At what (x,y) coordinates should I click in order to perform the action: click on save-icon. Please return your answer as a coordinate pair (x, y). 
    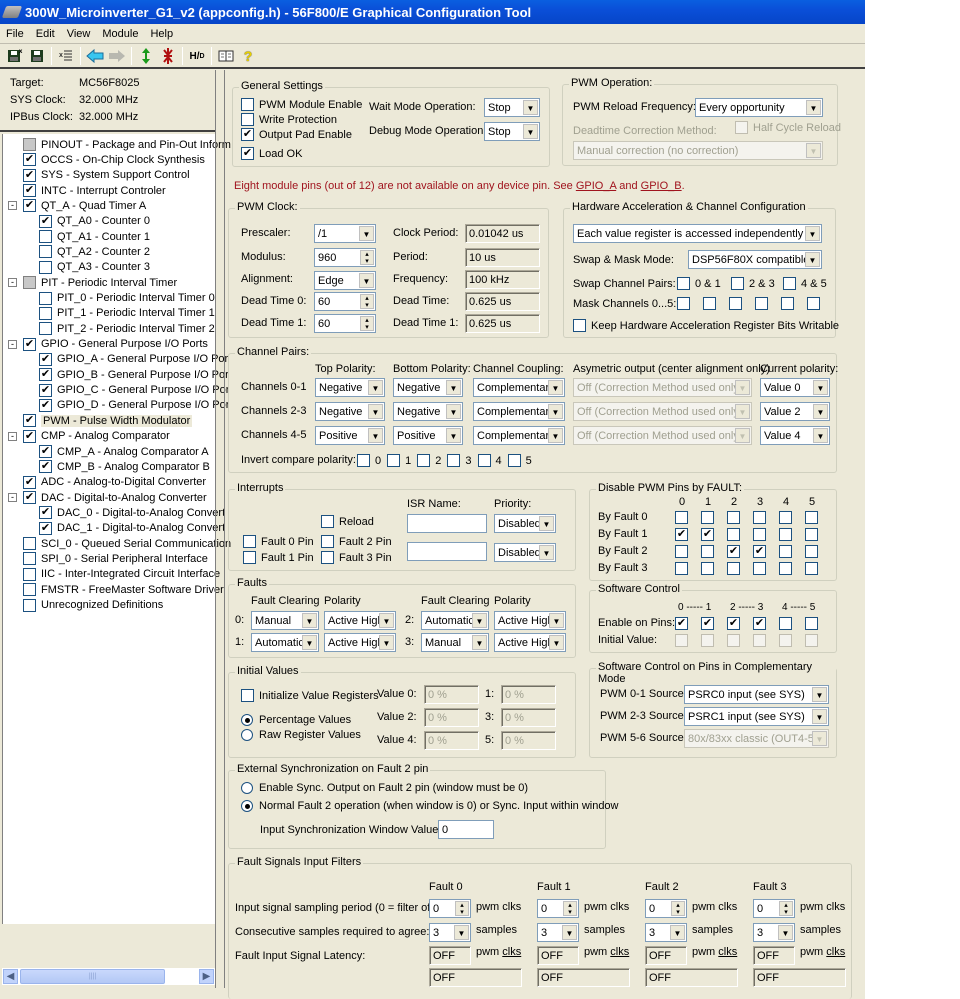
    Looking at the image, I should click on (37, 56).